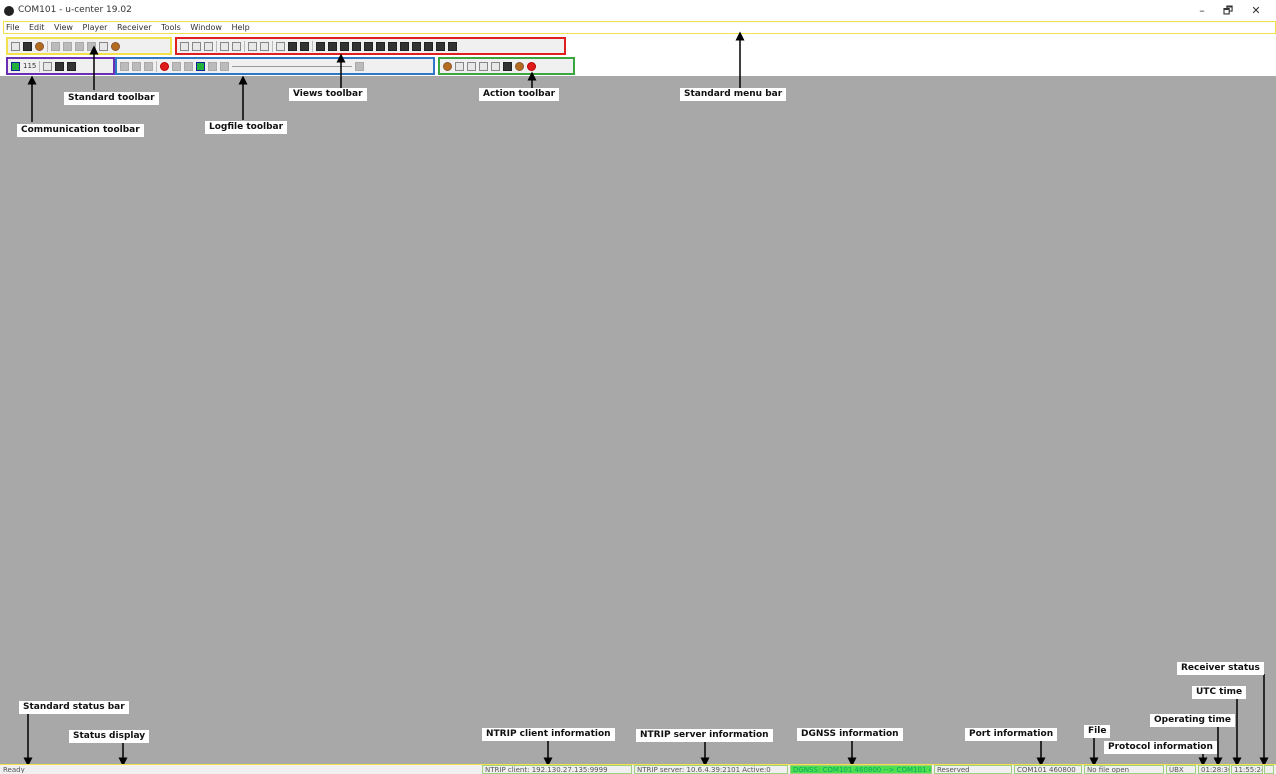 The width and height of the screenshot is (1276, 774). I want to click on annotation-utc-time: UTC time, so click(1219, 692).